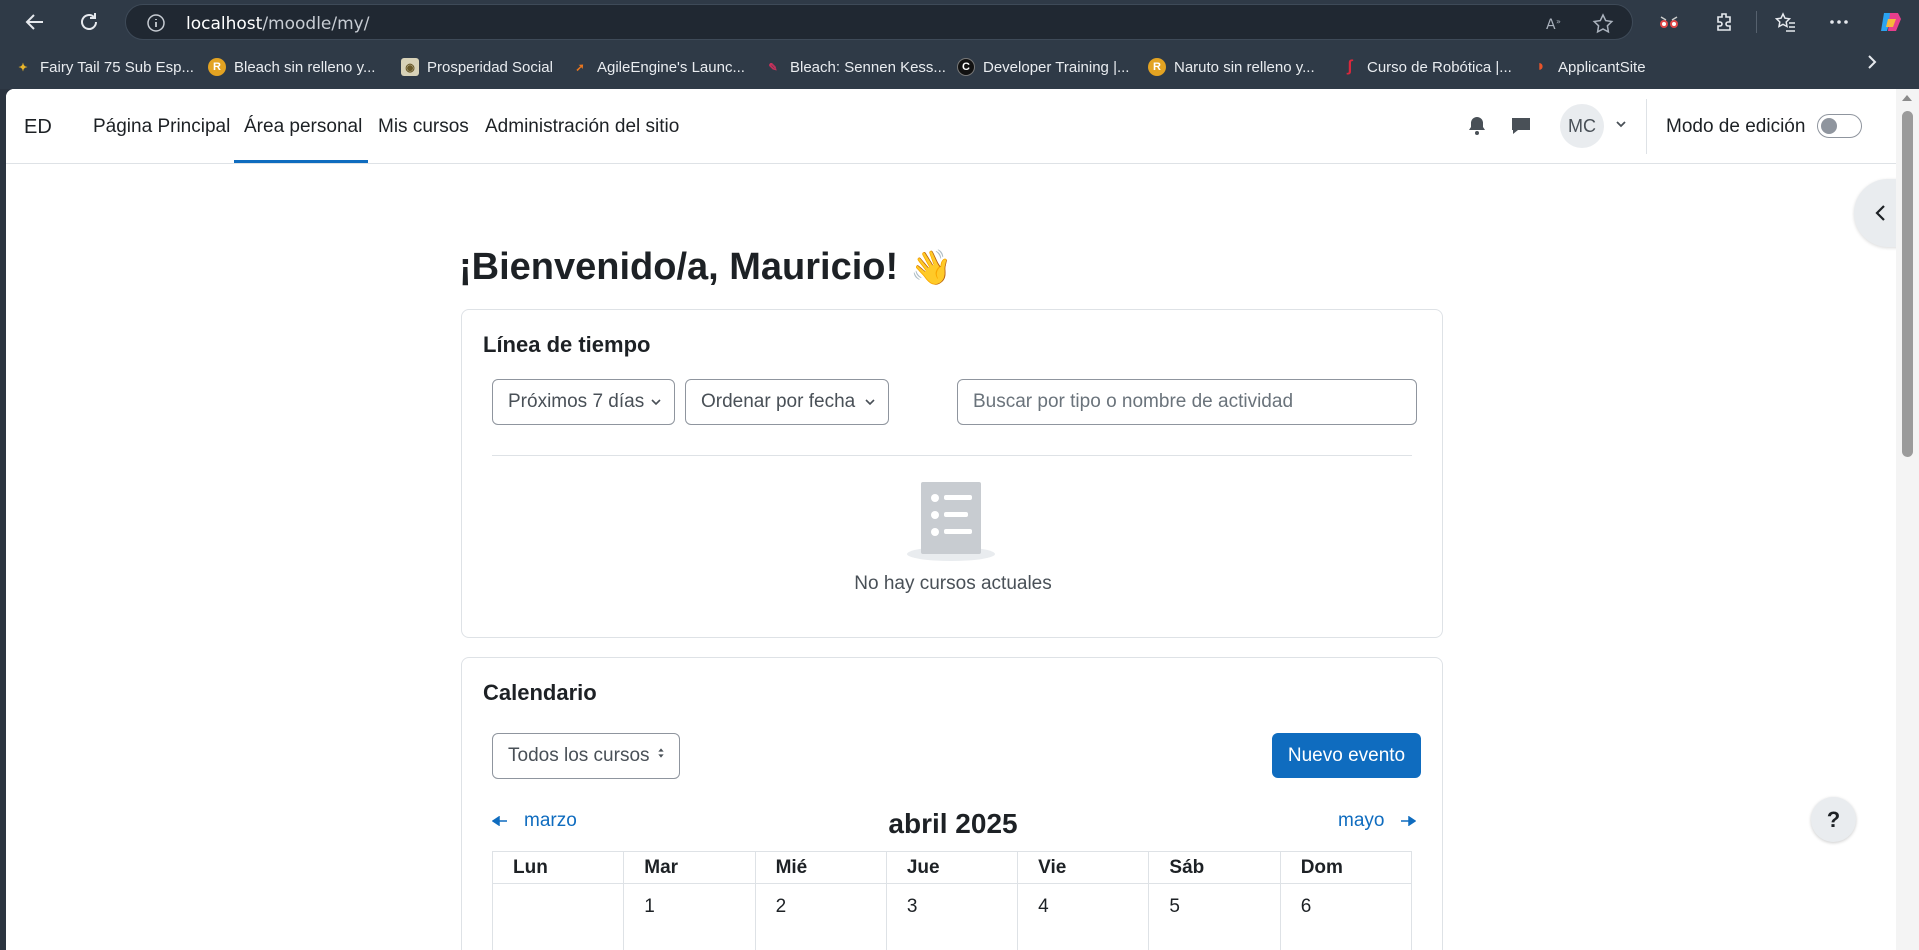 The image size is (1919, 950). Describe the element at coordinates (773, 67) in the screenshot. I see `bookmark-favicon-icon: ✎` at that location.